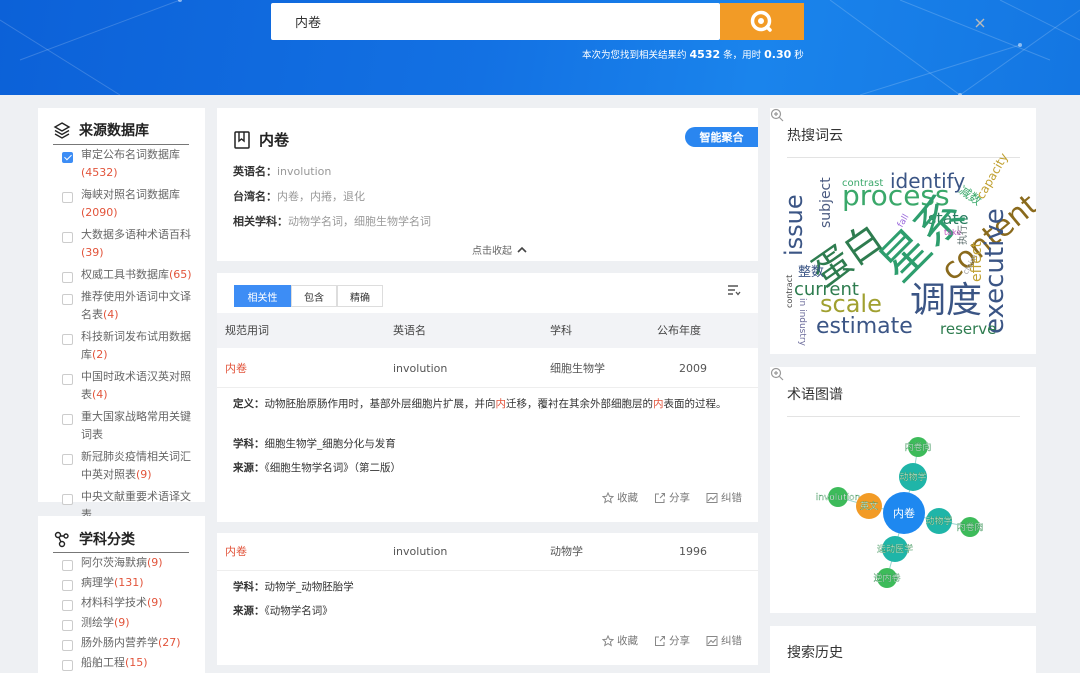 This screenshot has height=673, width=1080. Describe the element at coordinates (946, 300) in the screenshot. I see `cloud-word: 调度` at that location.